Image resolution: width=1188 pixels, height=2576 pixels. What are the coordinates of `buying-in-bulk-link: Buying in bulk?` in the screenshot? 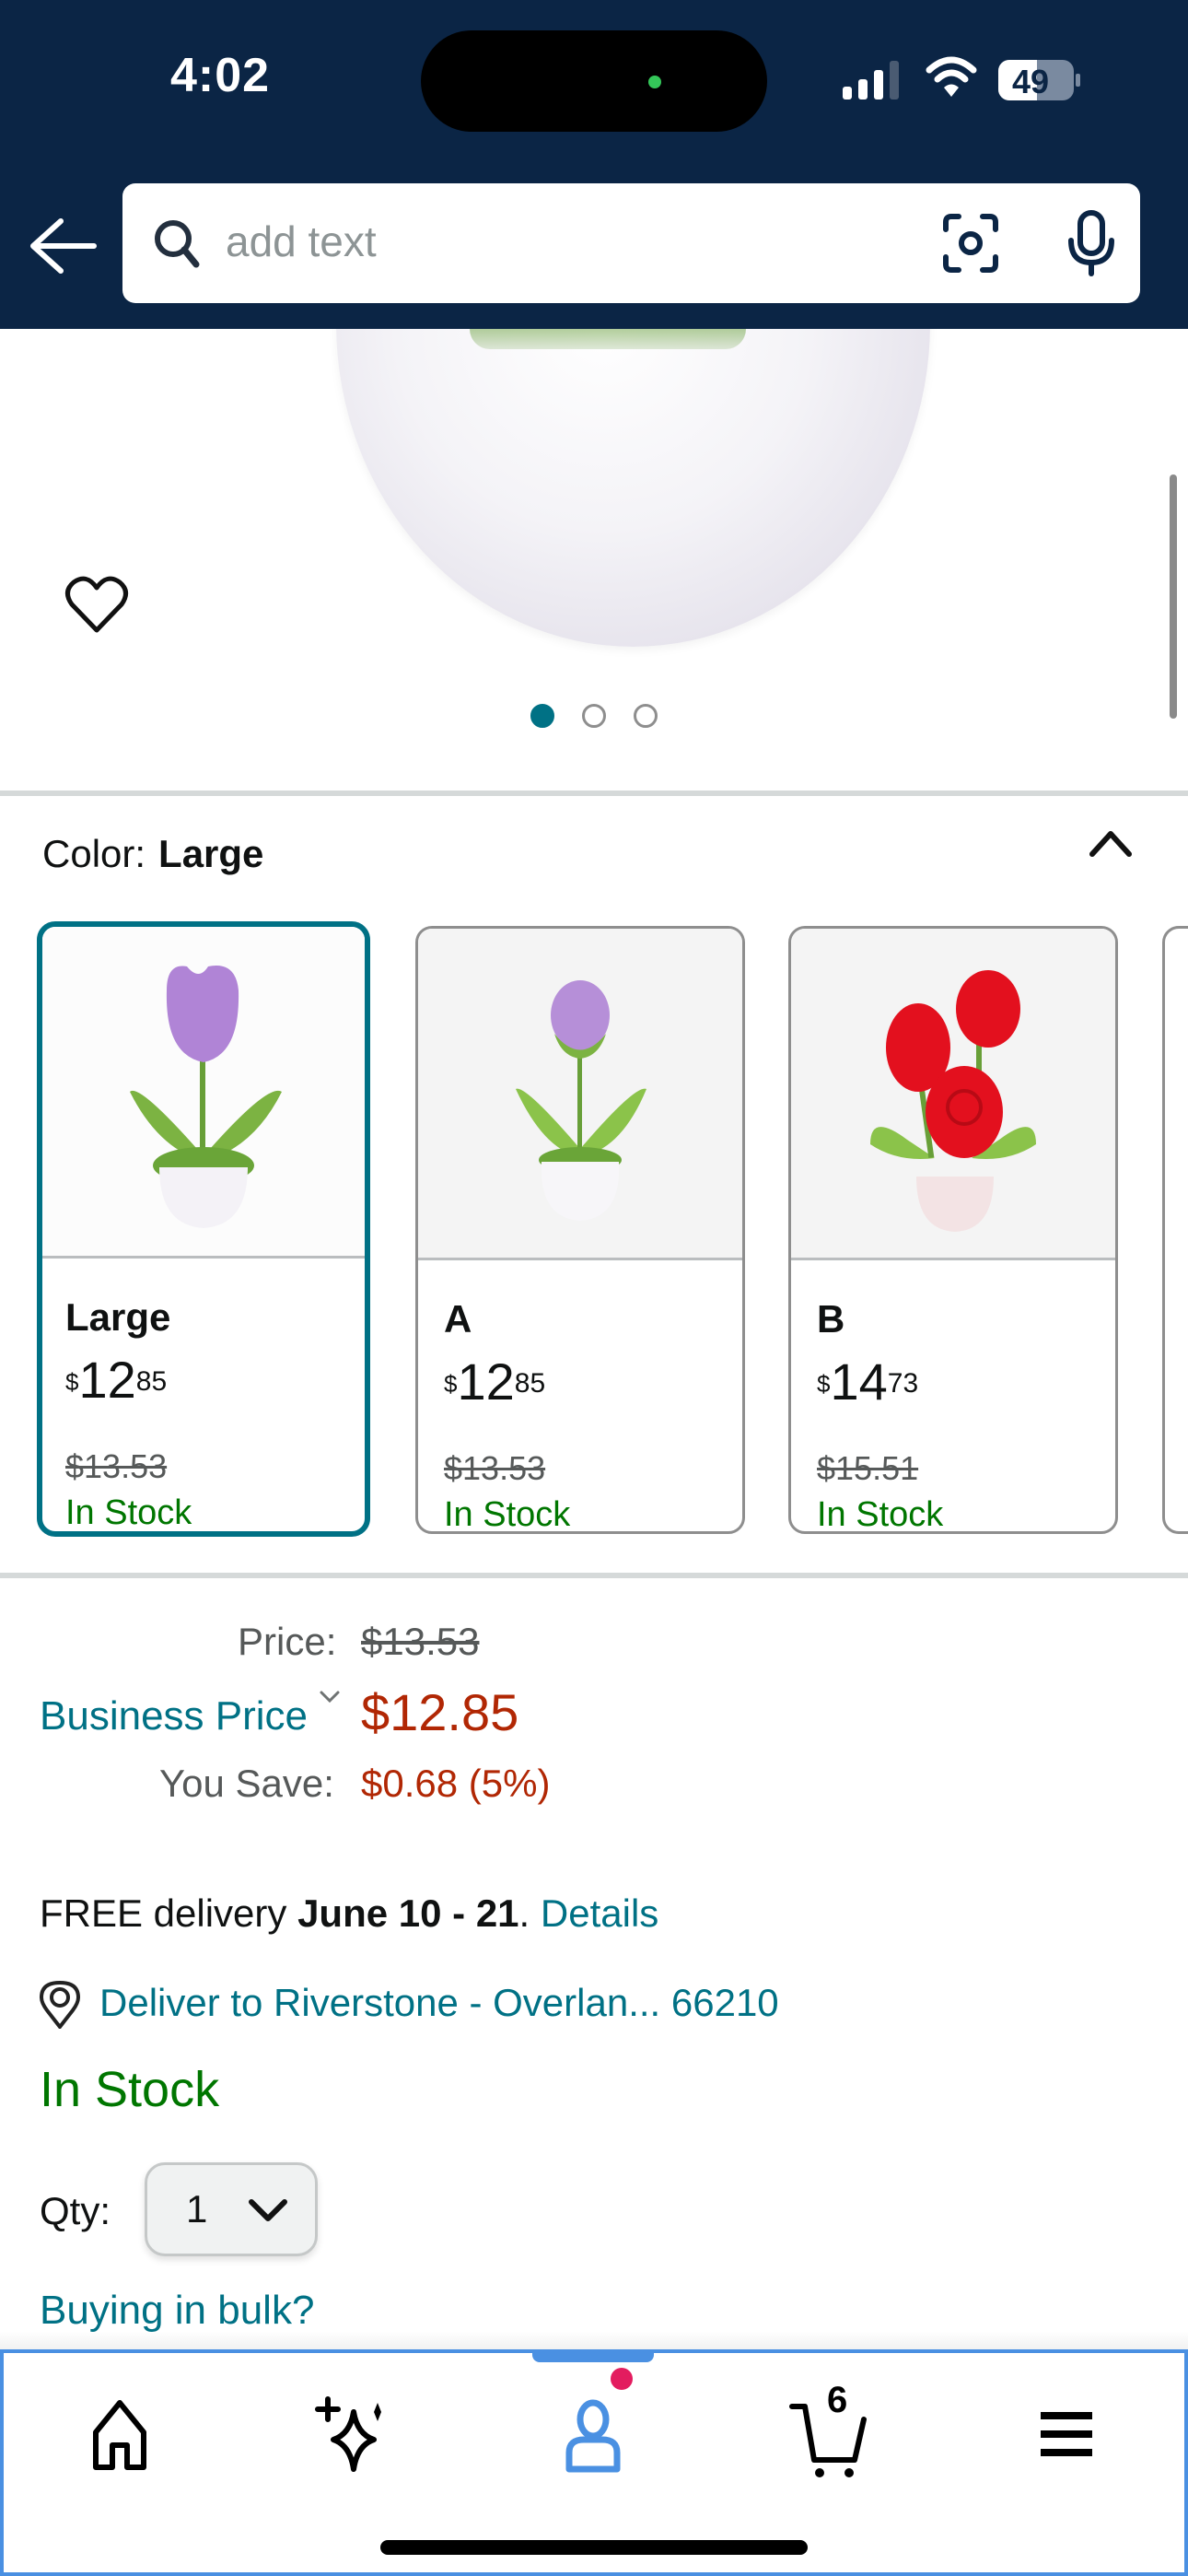 It's located at (177, 2311).